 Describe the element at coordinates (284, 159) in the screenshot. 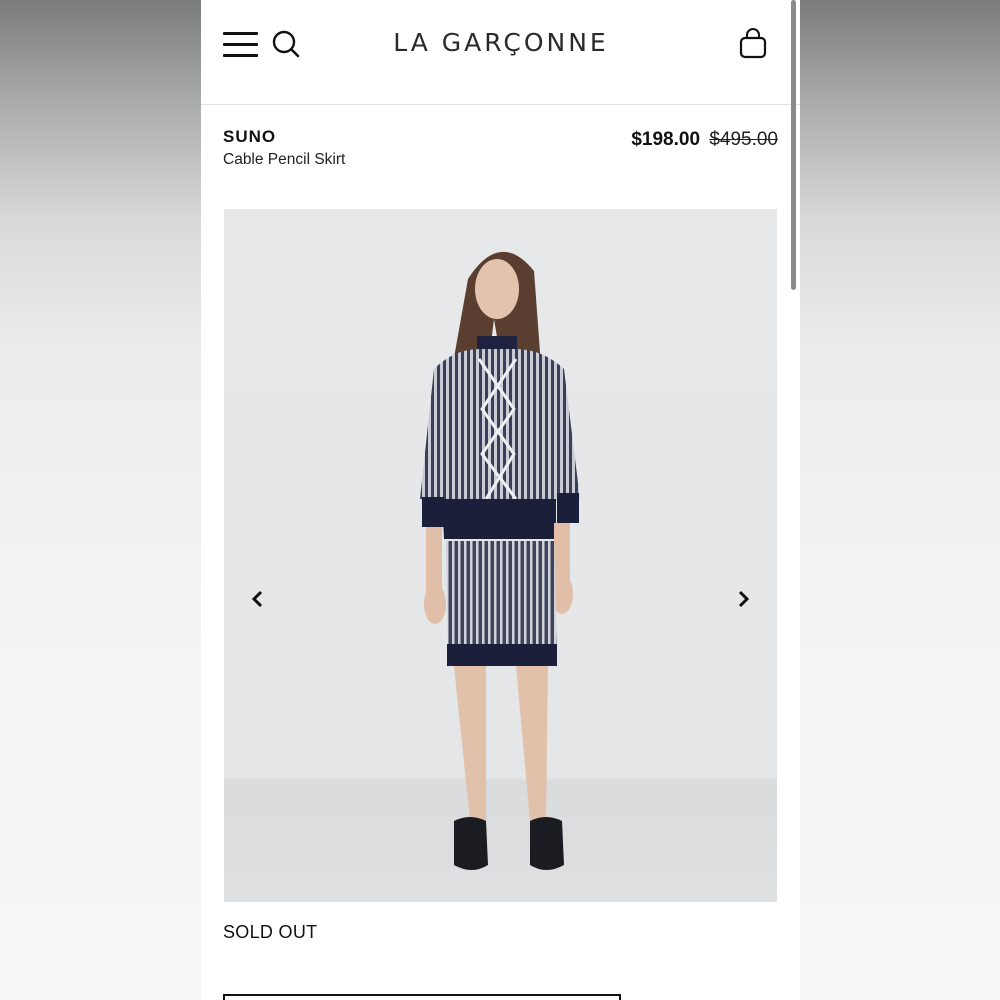

I see `product-name: Cable Pencil Skirt` at that location.